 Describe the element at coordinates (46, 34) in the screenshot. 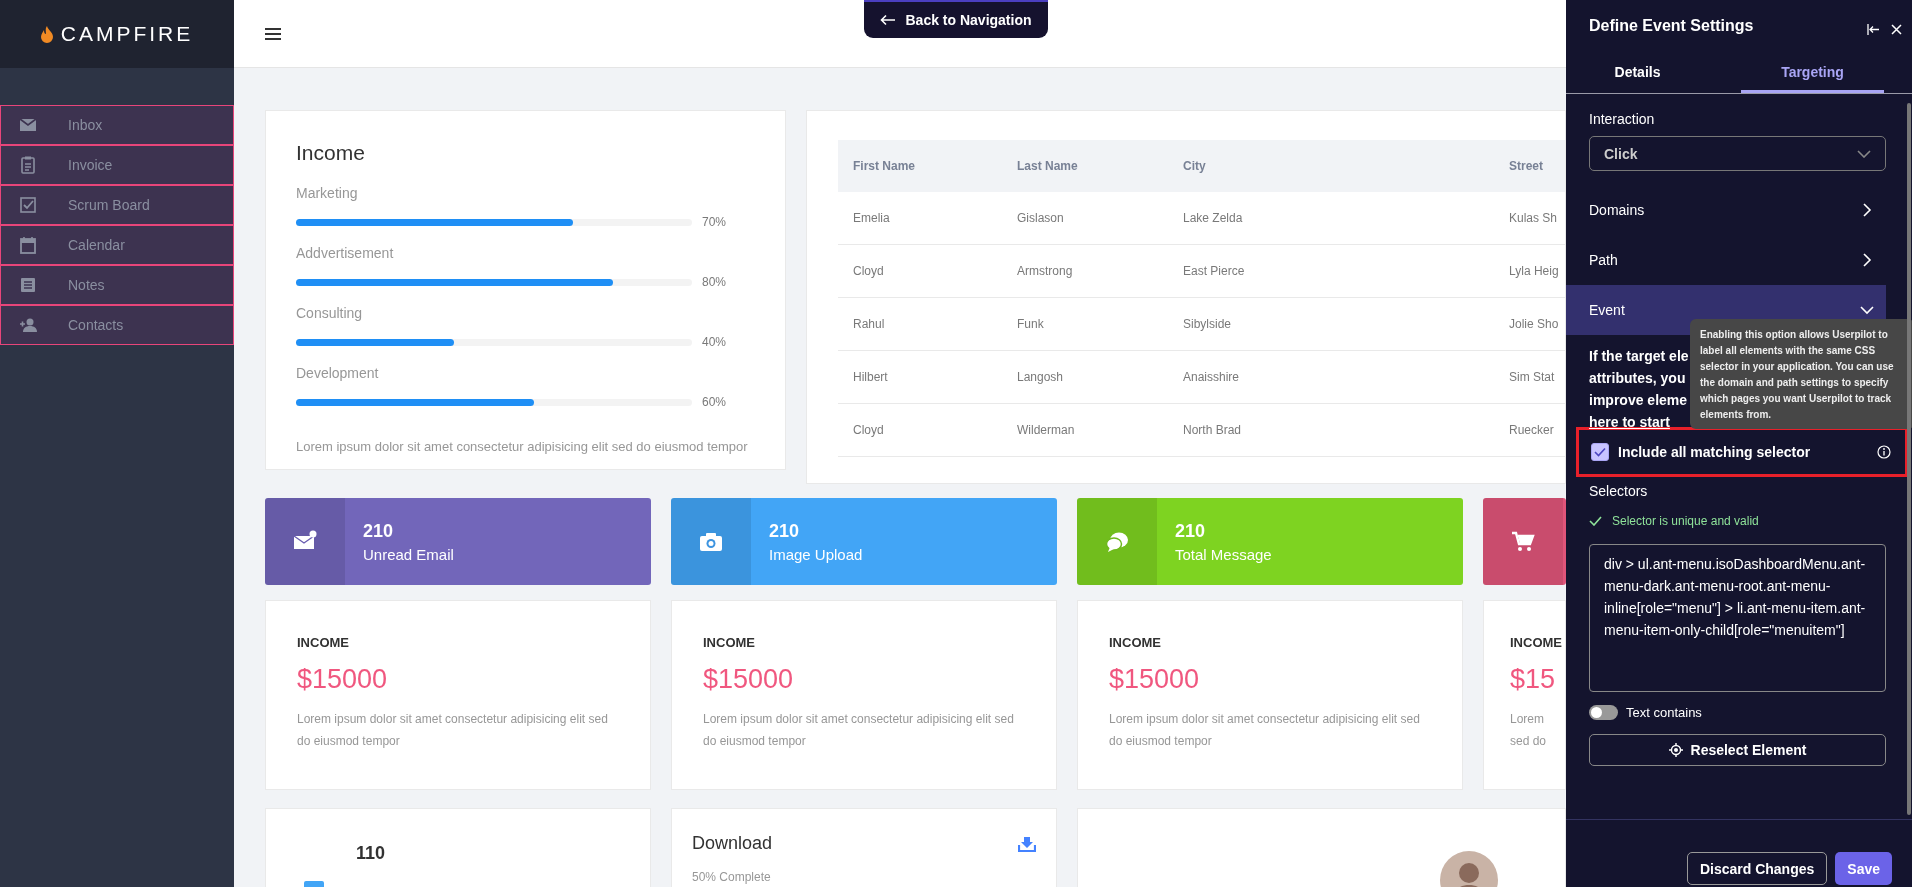

I see `flame-icon` at that location.